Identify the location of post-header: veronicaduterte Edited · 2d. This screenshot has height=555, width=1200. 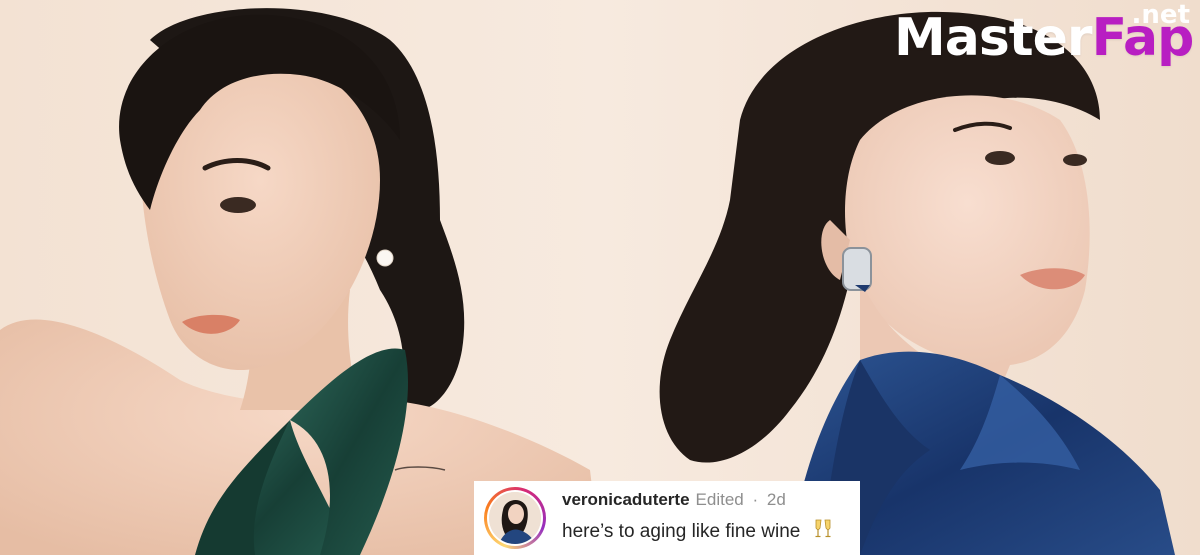
(698, 500).